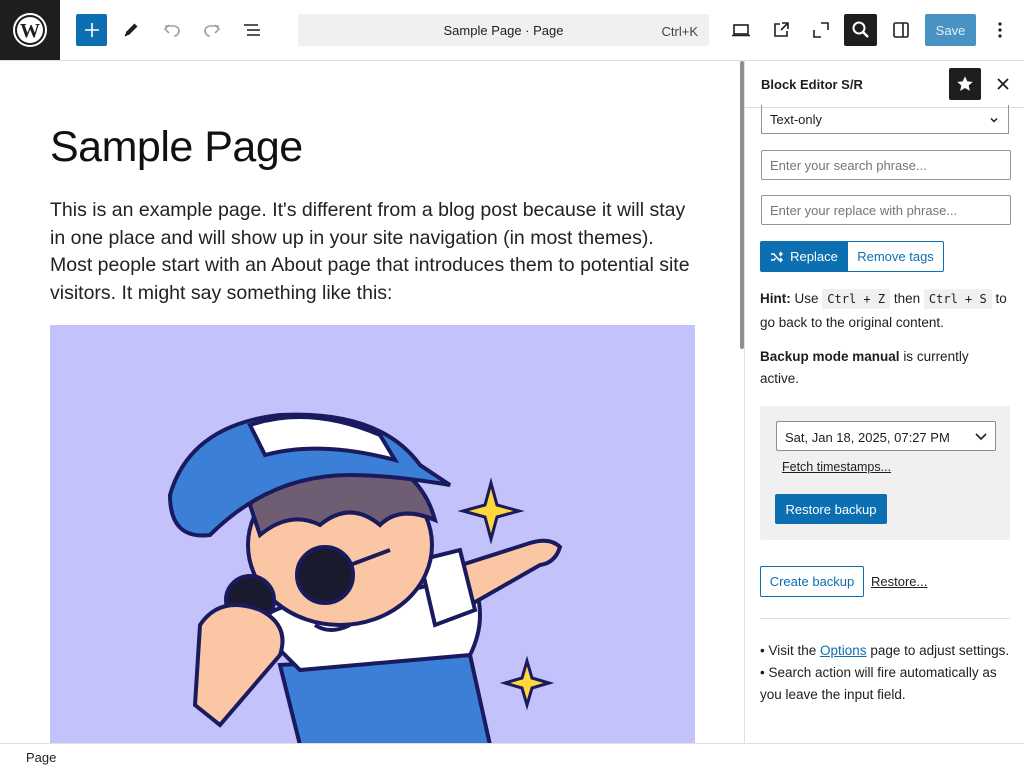 This screenshot has width=1024, height=768. I want to click on backup-timestamp-select: Sat, Jan 18, 2025, 07:27 PM, so click(886, 436).